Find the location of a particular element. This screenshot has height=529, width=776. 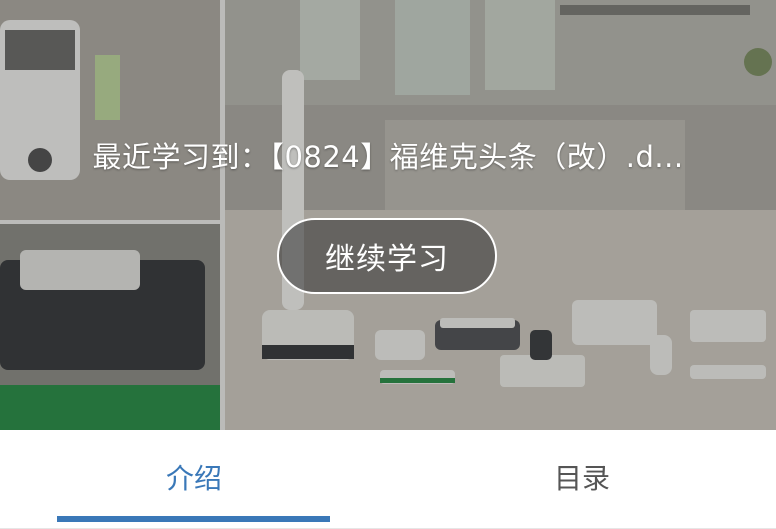

tab-introduction: 介绍 is located at coordinates (194, 477).